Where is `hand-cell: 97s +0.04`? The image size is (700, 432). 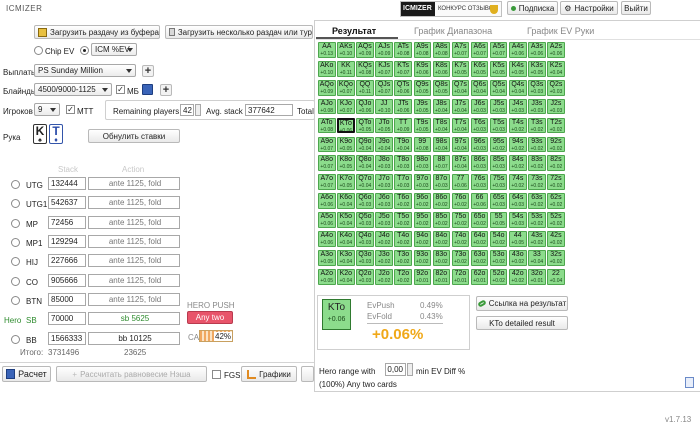 hand-cell: 97s +0.04 is located at coordinates (460, 144).